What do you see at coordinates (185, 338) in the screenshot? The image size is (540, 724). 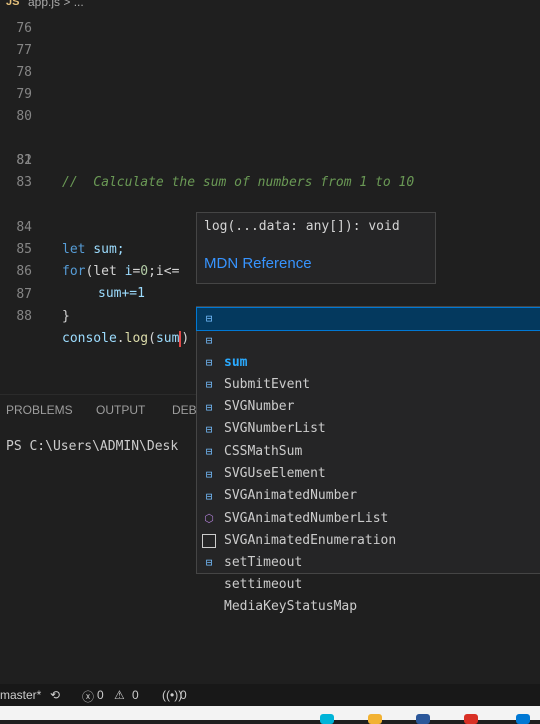 I see `code-operator: )` at bounding box center [185, 338].